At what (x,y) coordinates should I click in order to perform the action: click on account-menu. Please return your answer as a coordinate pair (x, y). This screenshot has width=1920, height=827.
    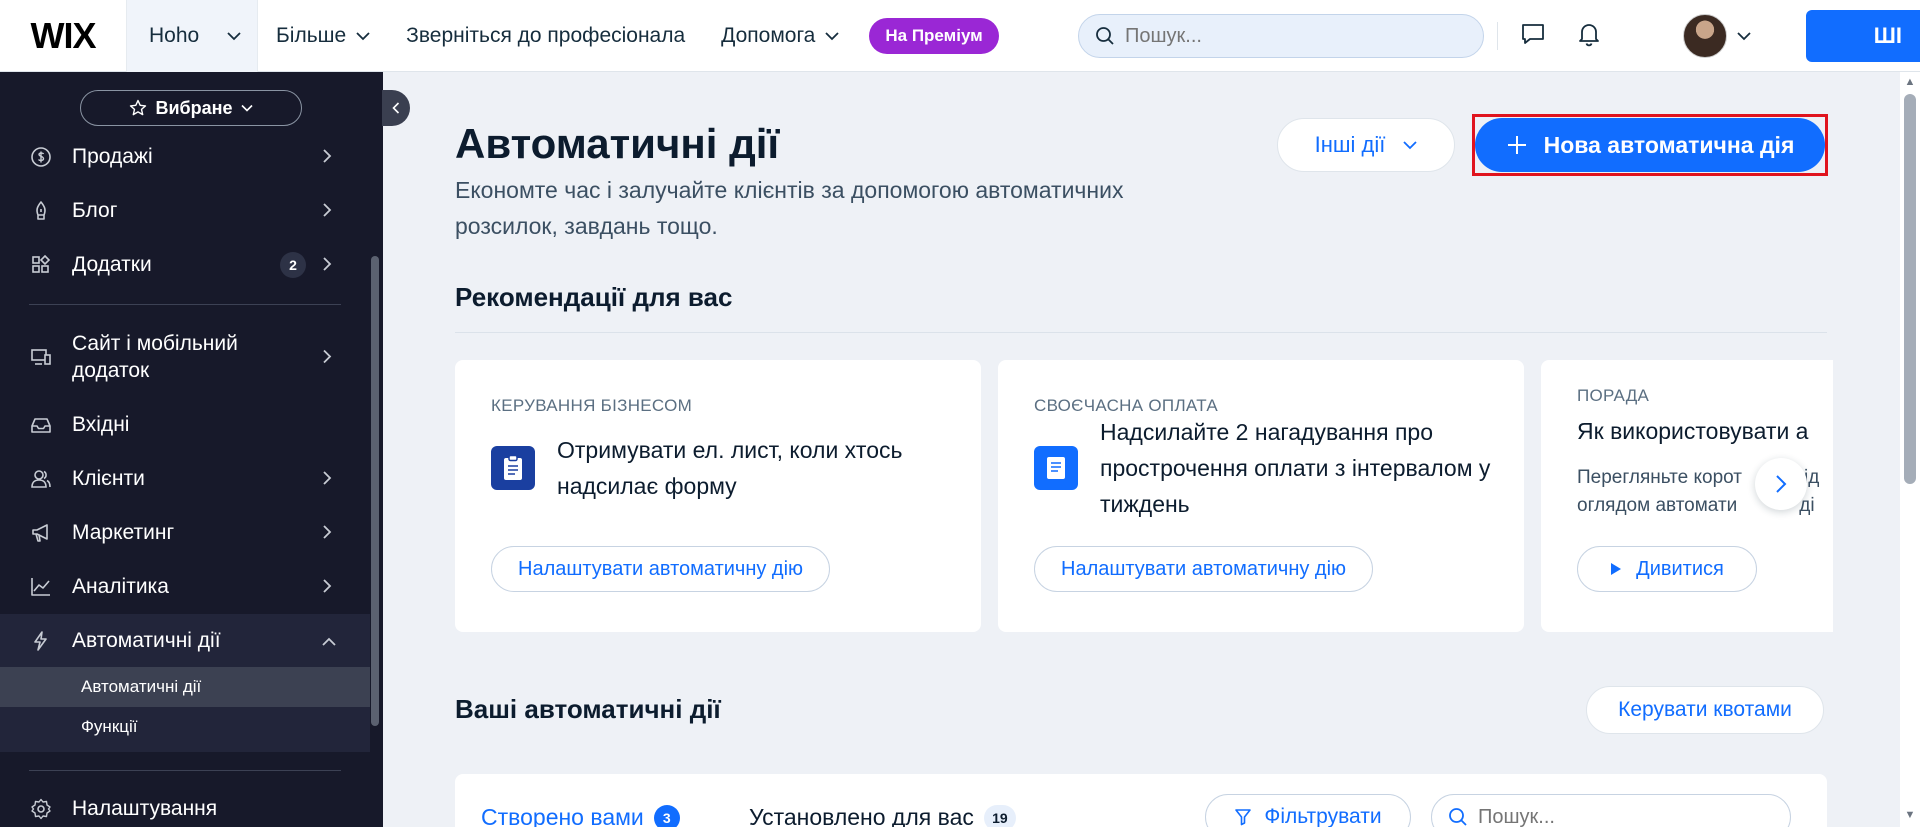
    Looking at the image, I should click on (1717, 36).